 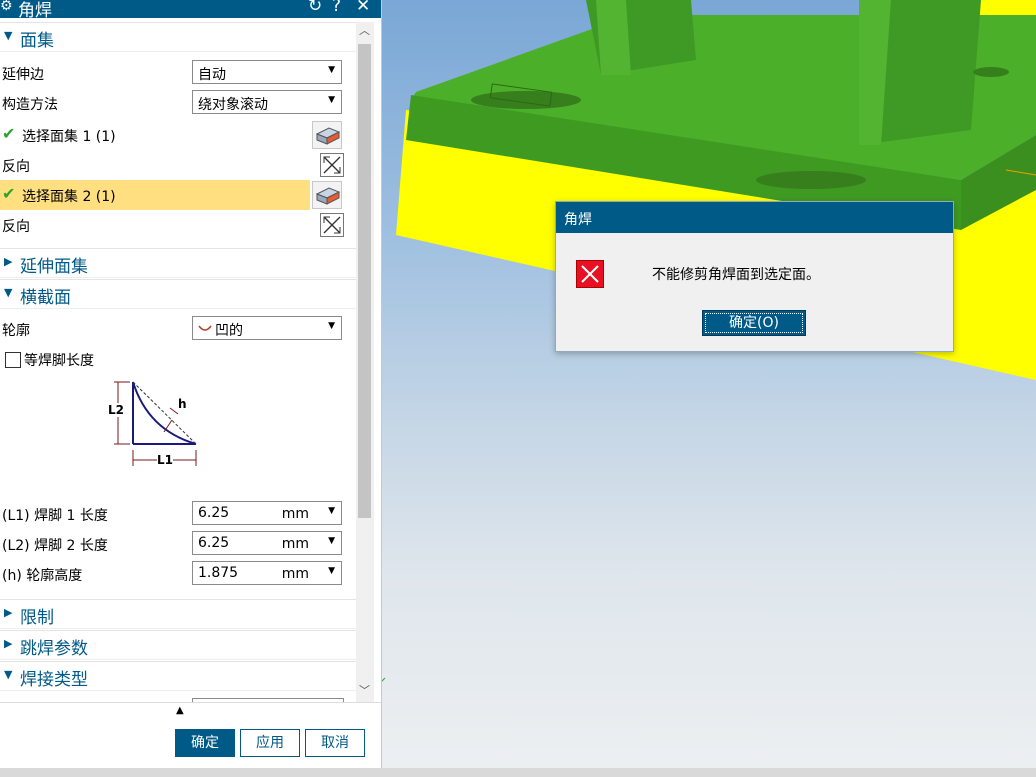 What do you see at coordinates (23, 75) in the screenshot?
I see `extend-edge-label: 延伸边` at bounding box center [23, 75].